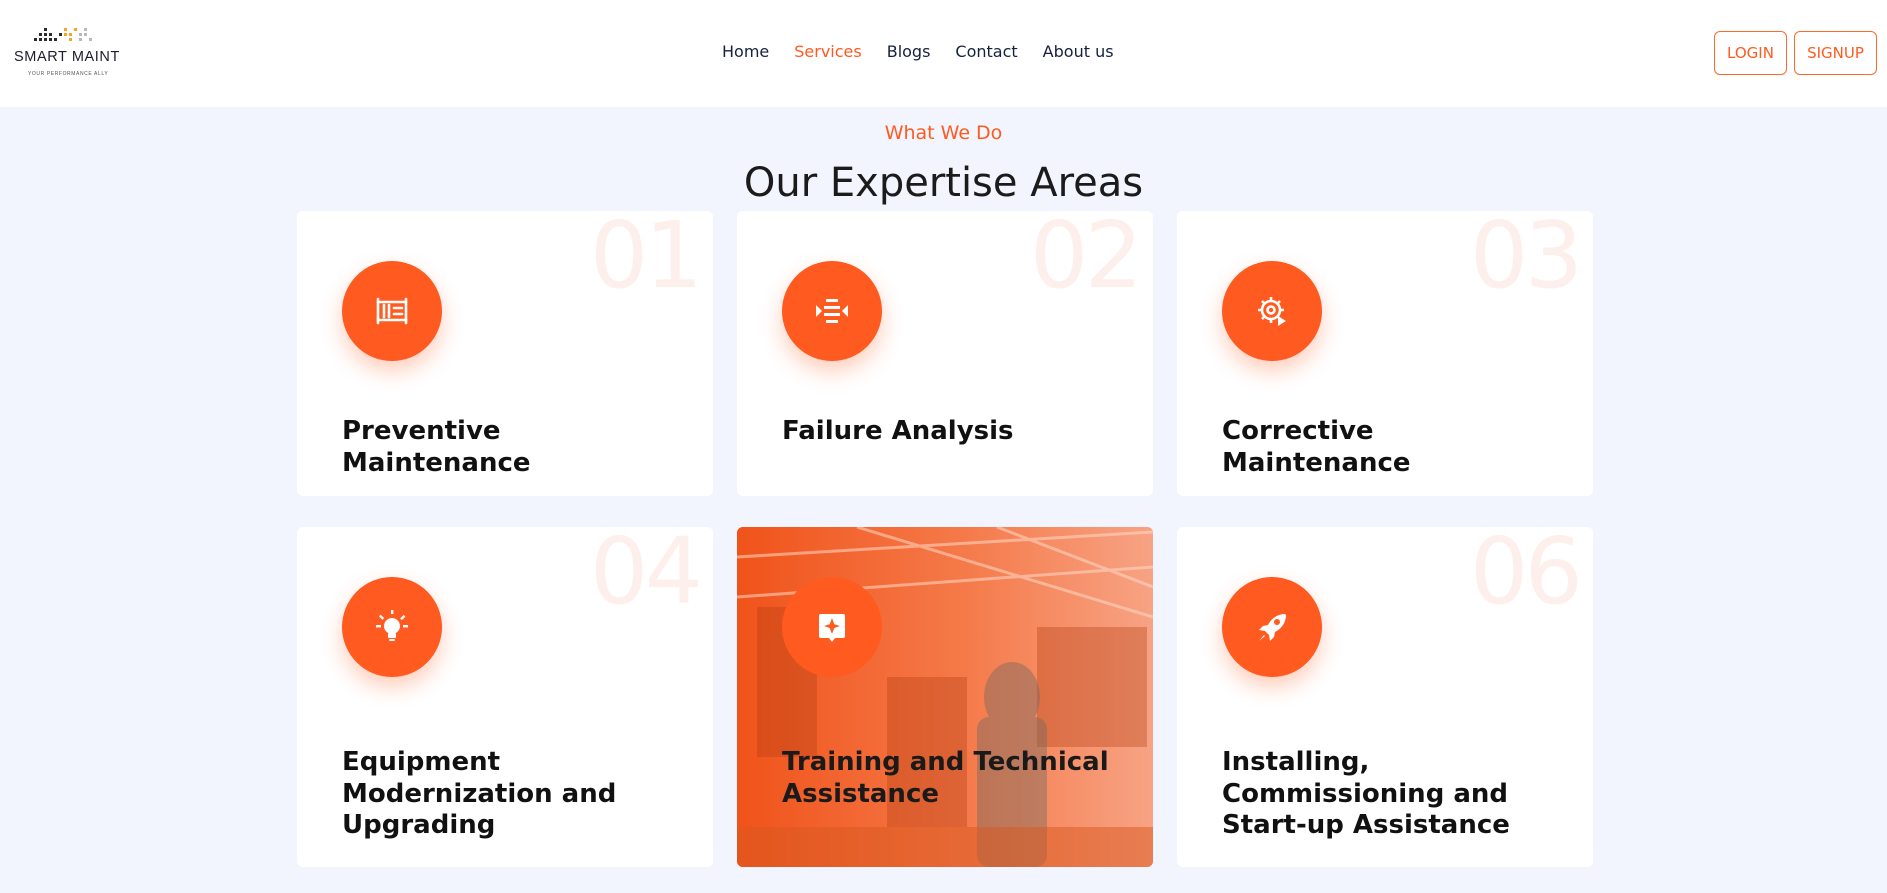  Describe the element at coordinates (1750, 53) in the screenshot. I see `login-button: LOGIN` at that location.